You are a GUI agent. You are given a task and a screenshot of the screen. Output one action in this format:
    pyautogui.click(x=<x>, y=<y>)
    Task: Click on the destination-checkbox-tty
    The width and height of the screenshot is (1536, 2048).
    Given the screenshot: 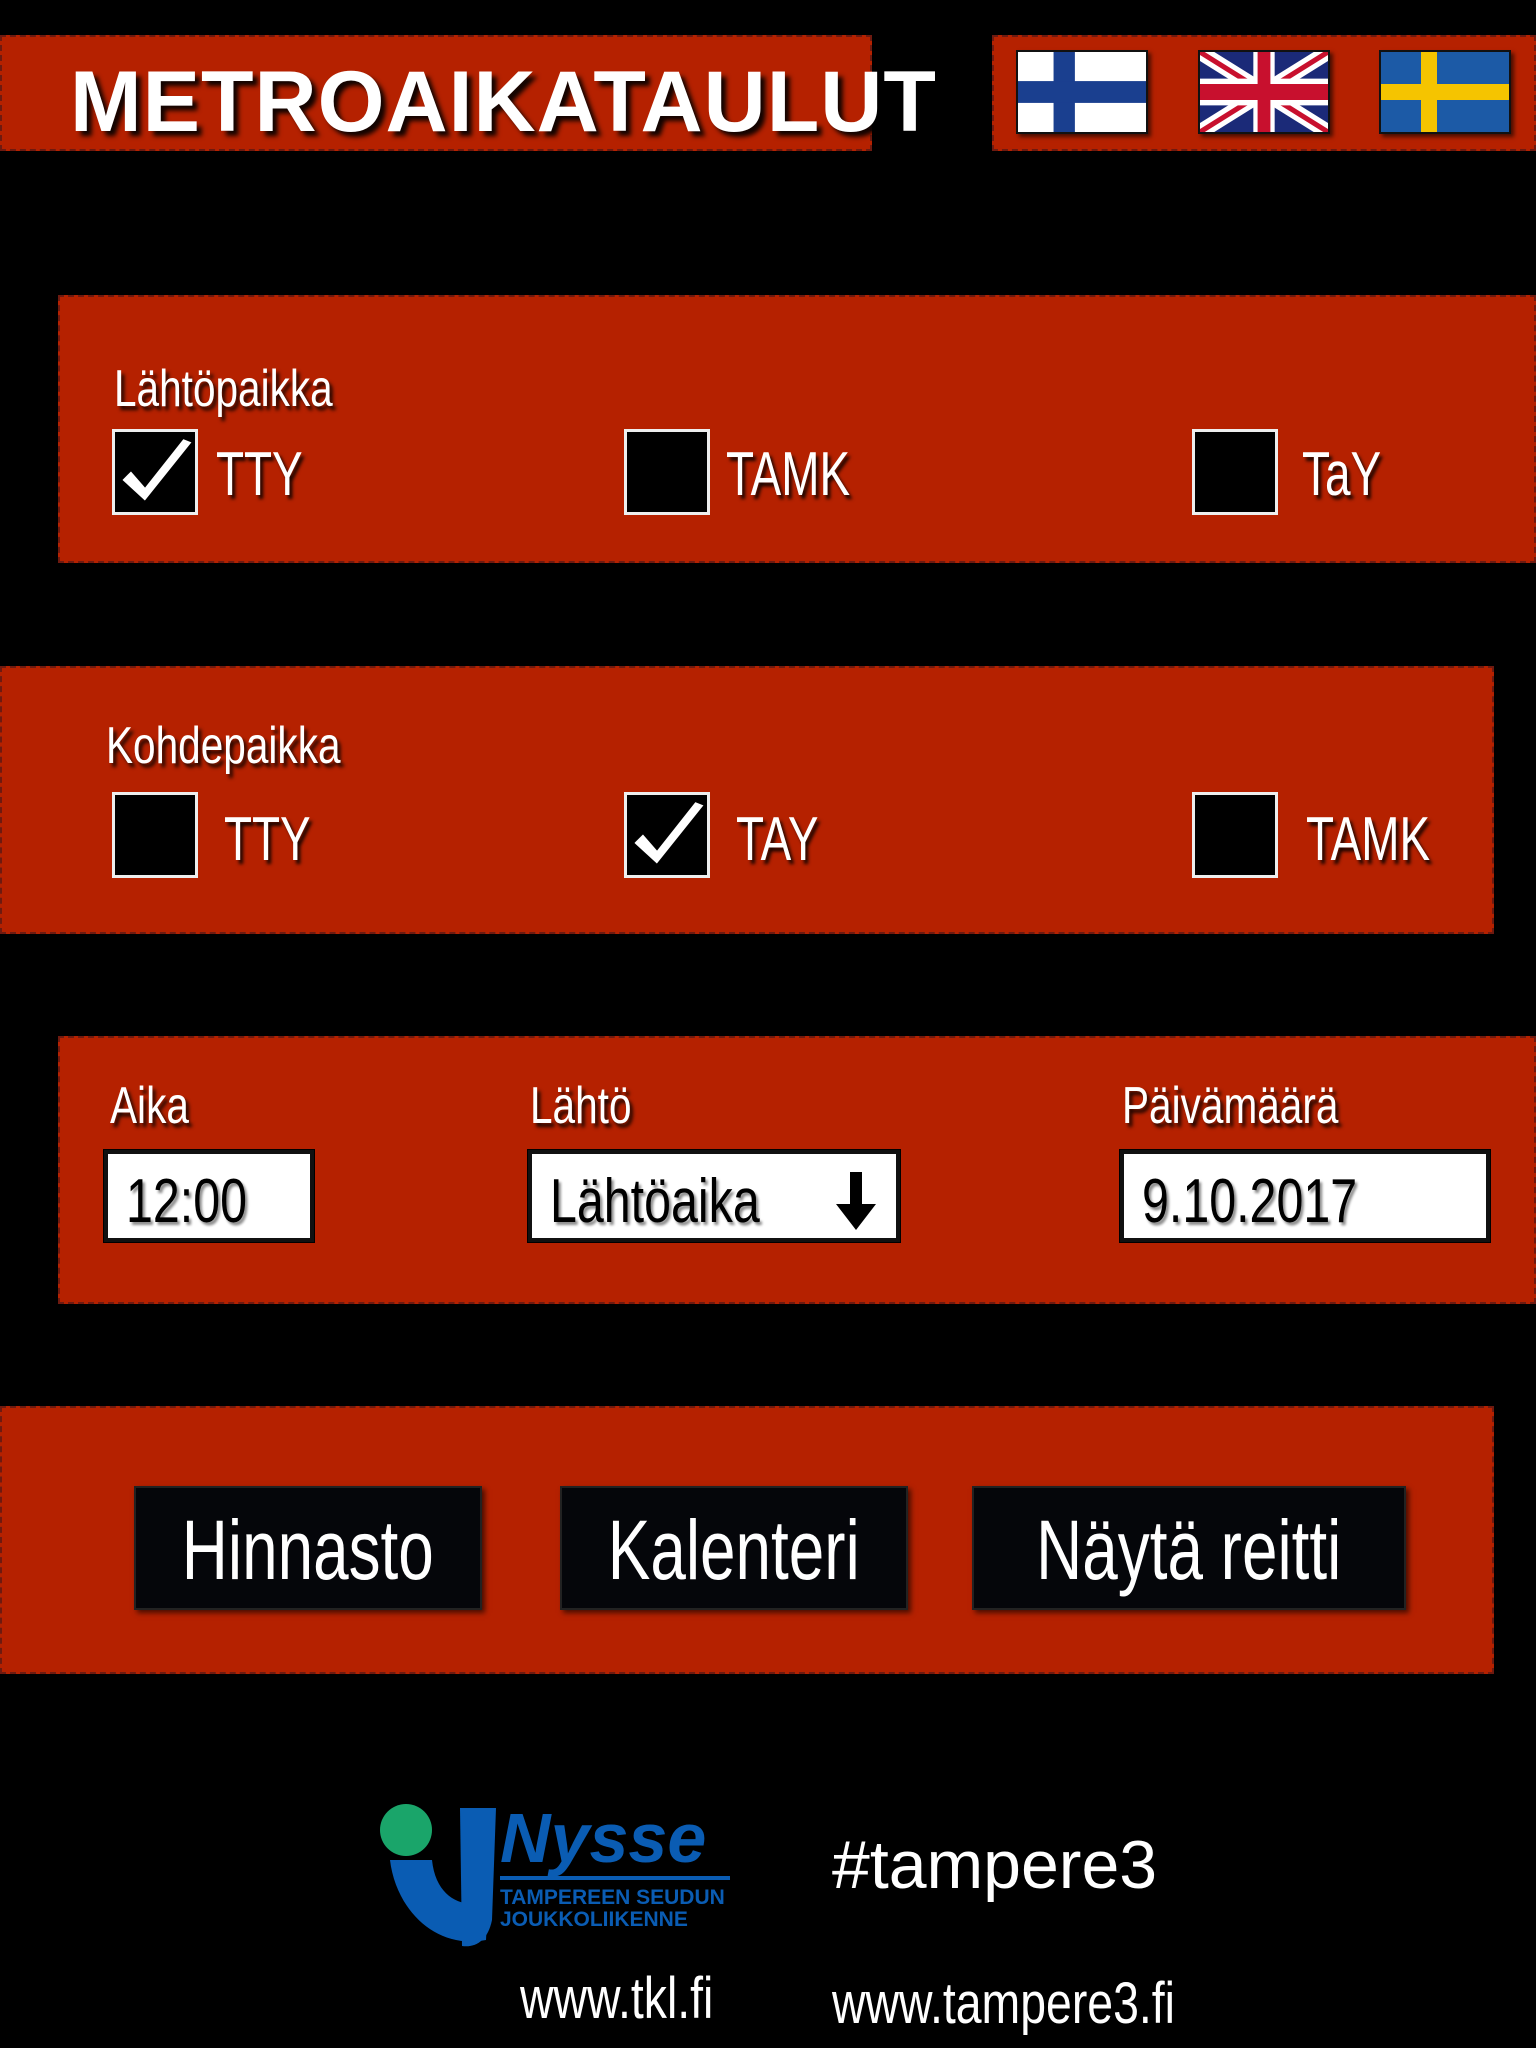 What is the action you would take?
    pyautogui.click(x=155, y=835)
    